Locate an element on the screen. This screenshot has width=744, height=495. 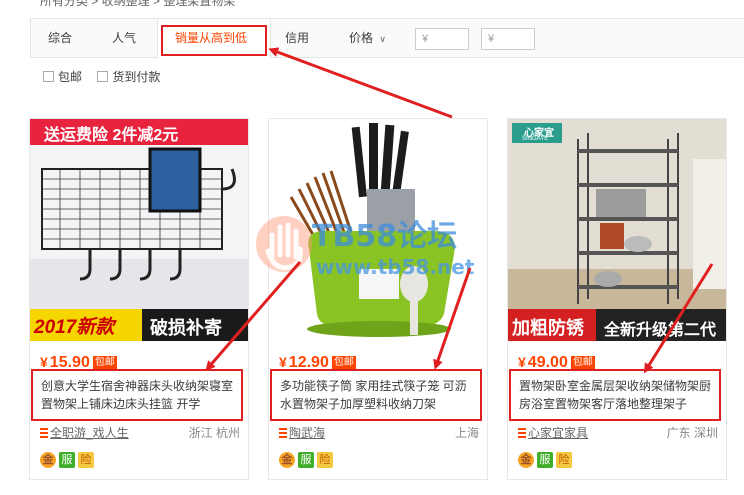
shop-location: 上海 is located at coordinates (466, 433).